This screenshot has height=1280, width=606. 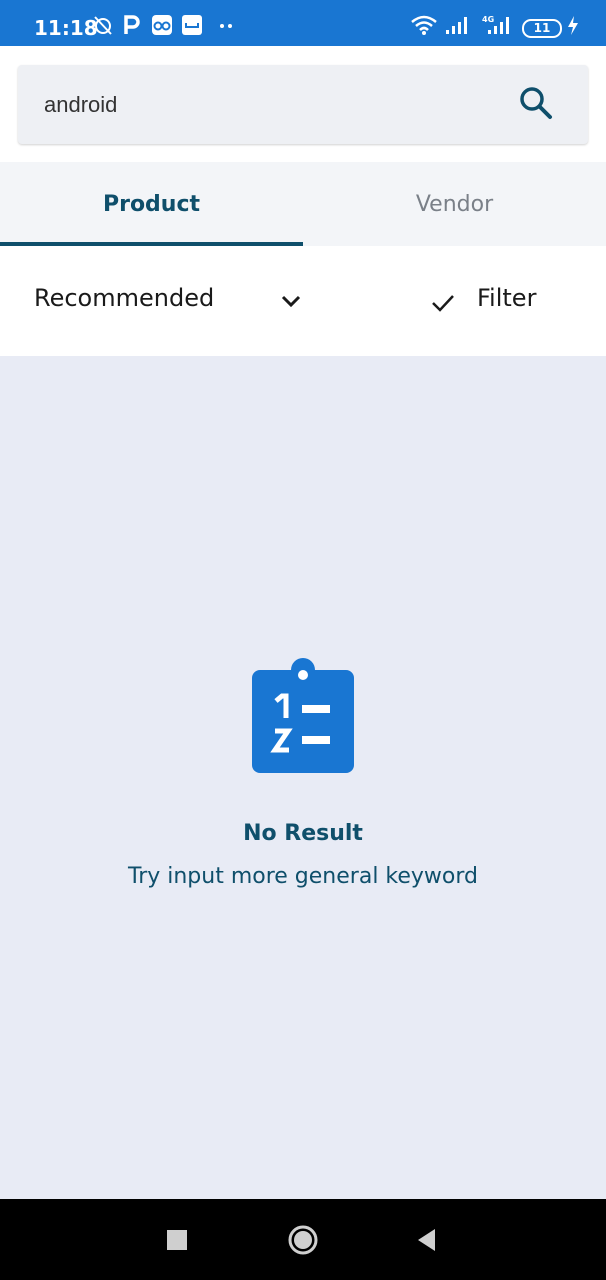 I want to click on no-result-title: No Result, so click(x=303, y=833).